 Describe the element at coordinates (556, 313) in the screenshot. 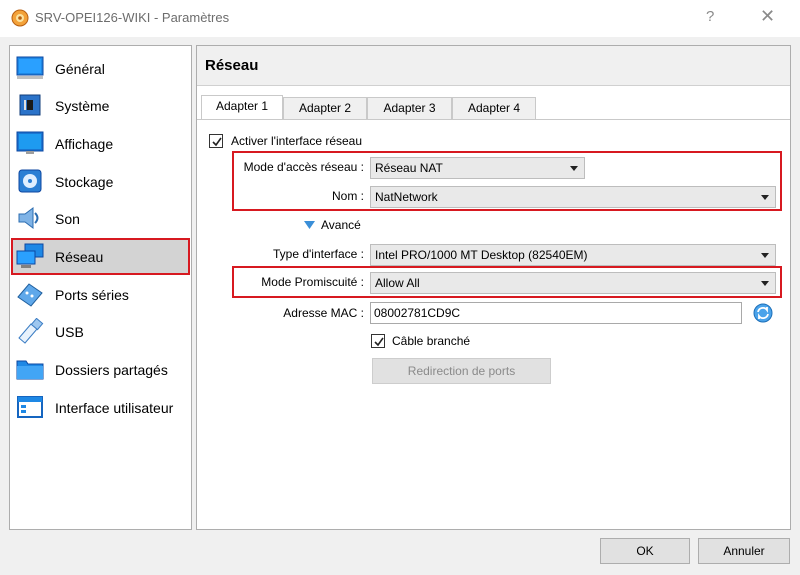

I see `mac-address-input: 08002781CD9C` at that location.